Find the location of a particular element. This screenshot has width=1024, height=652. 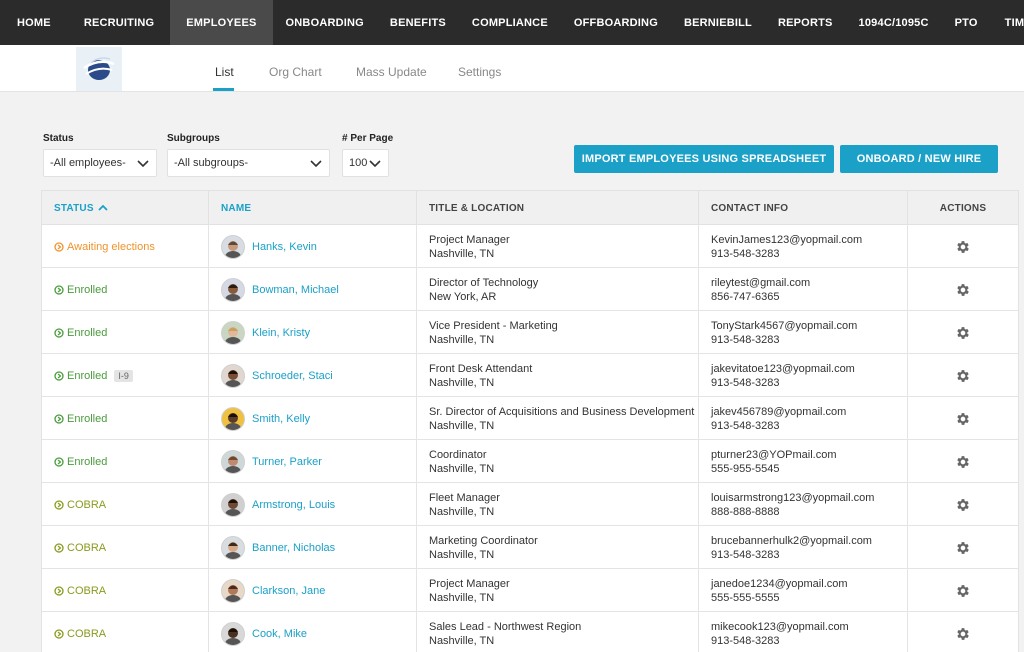

actions-header-label: ACTIONS is located at coordinates (963, 208).